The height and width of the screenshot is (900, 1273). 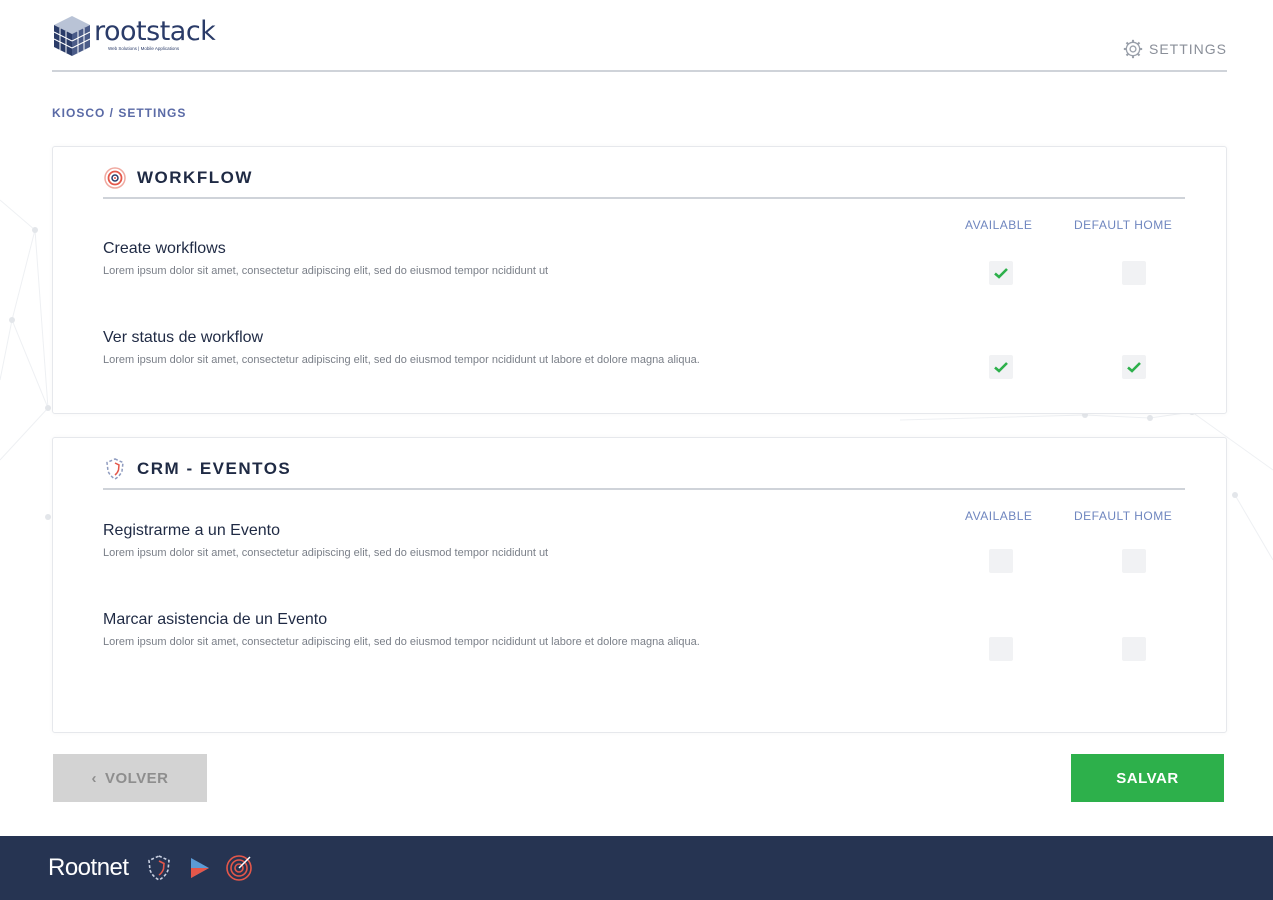 I want to click on footer-bar: Rootnet, so click(x=636, y=868).